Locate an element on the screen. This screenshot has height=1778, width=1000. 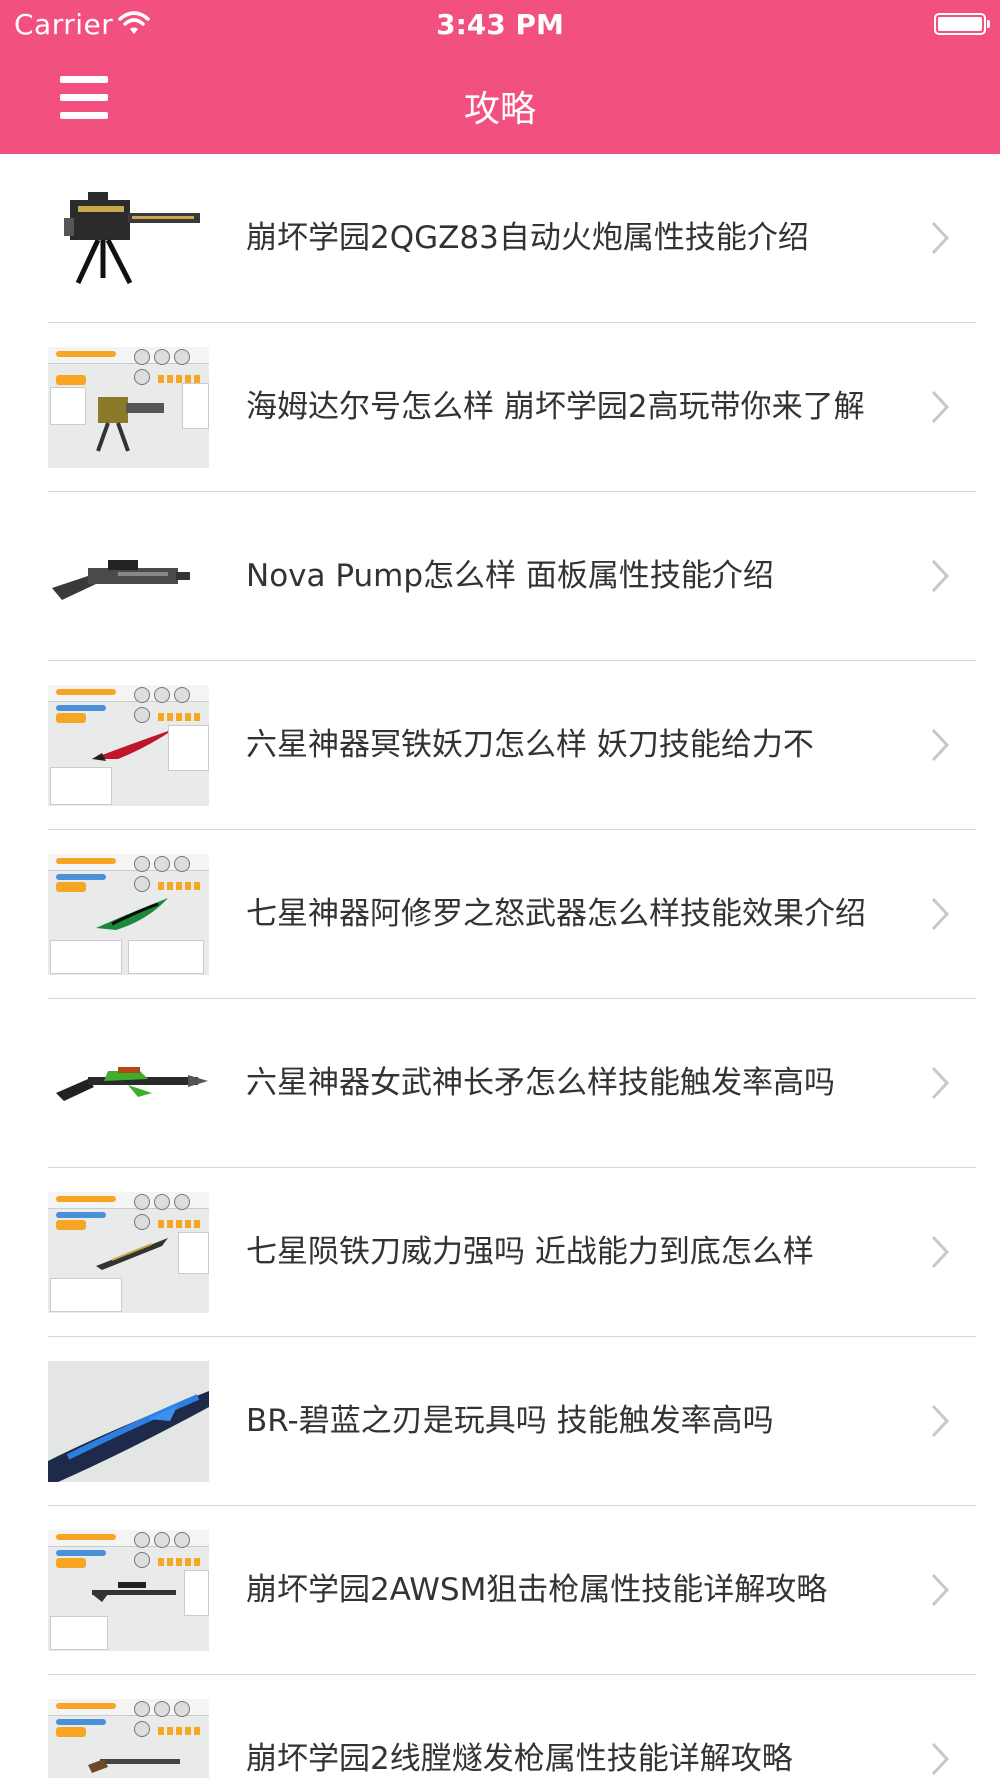
list-item: 崩坏学园2线膛燧发枪属性技能详解攻略 is located at coordinates (500, 1726).